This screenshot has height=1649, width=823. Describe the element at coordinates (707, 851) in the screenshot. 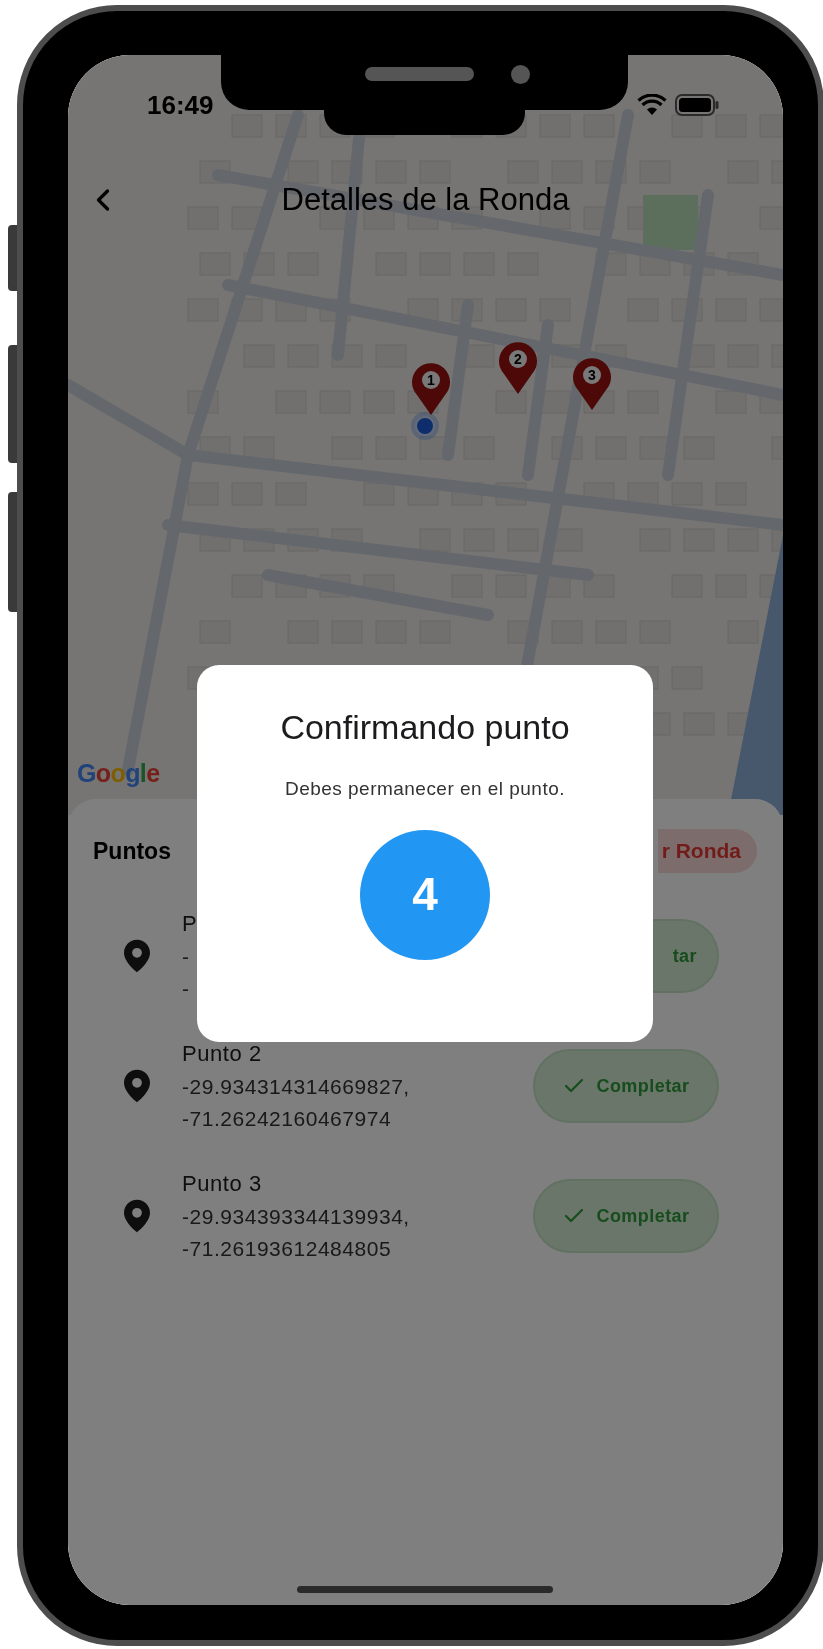

I see `action-button: r Ronda` at that location.